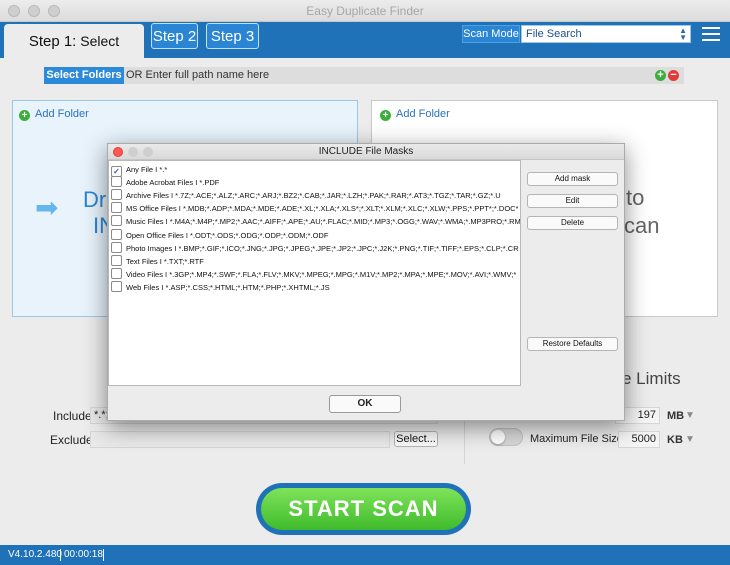  I want to click on dialog-close-button, so click(118, 152).